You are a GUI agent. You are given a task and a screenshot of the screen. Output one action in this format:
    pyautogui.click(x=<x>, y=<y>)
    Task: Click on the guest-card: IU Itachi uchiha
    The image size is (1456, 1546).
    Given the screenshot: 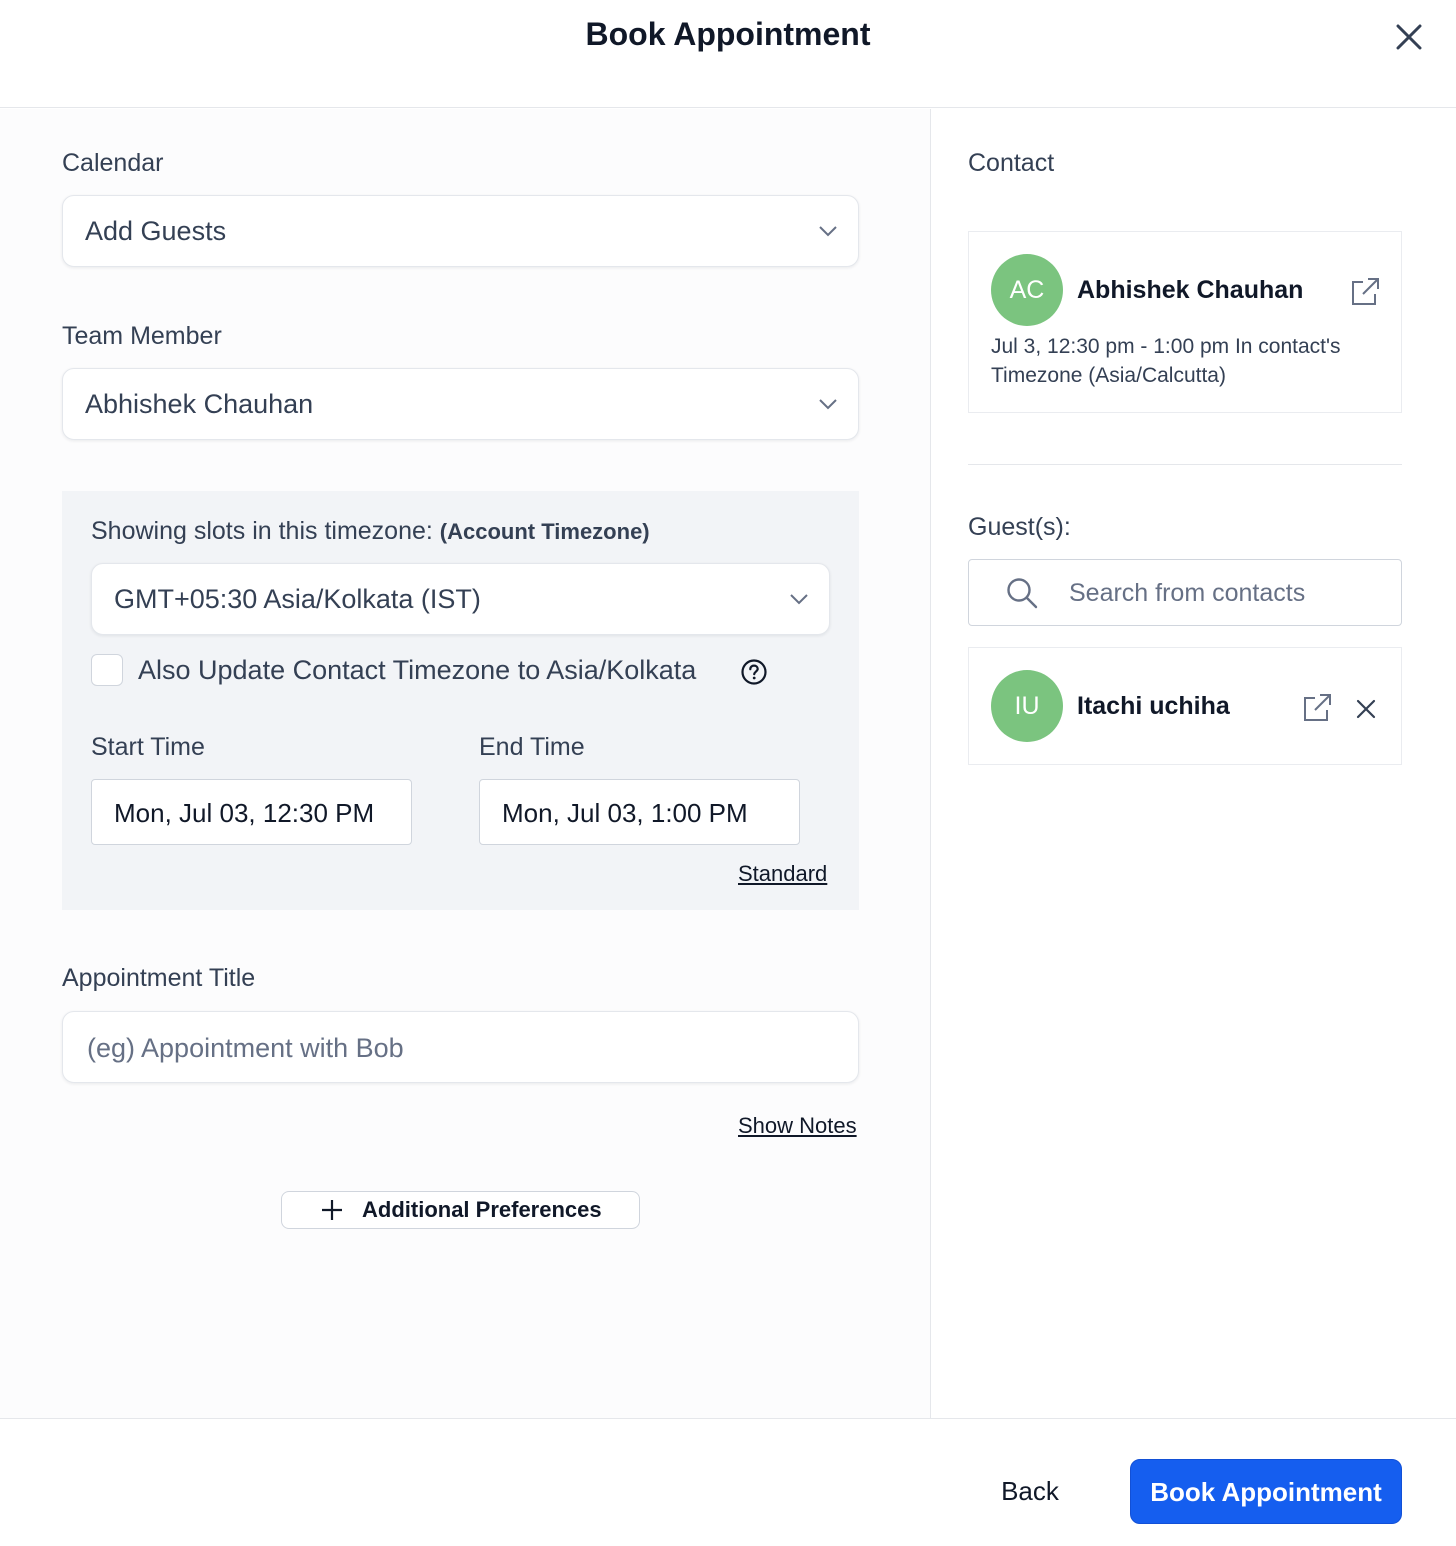 What is the action you would take?
    pyautogui.click(x=1185, y=706)
    